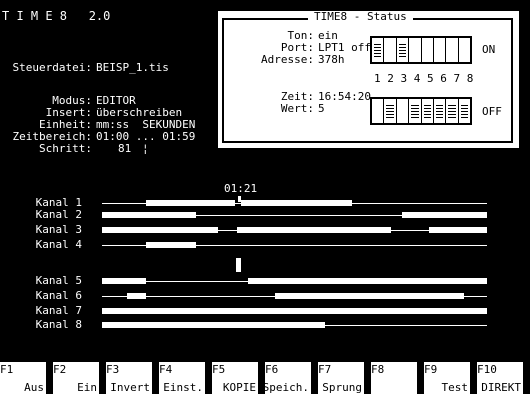 Image resolution: width=530 pixels, height=394 pixels. What do you see at coordinates (56, 16) in the screenshot?
I see `app-title: T I M E 8 2.0` at bounding box center [56, 16].